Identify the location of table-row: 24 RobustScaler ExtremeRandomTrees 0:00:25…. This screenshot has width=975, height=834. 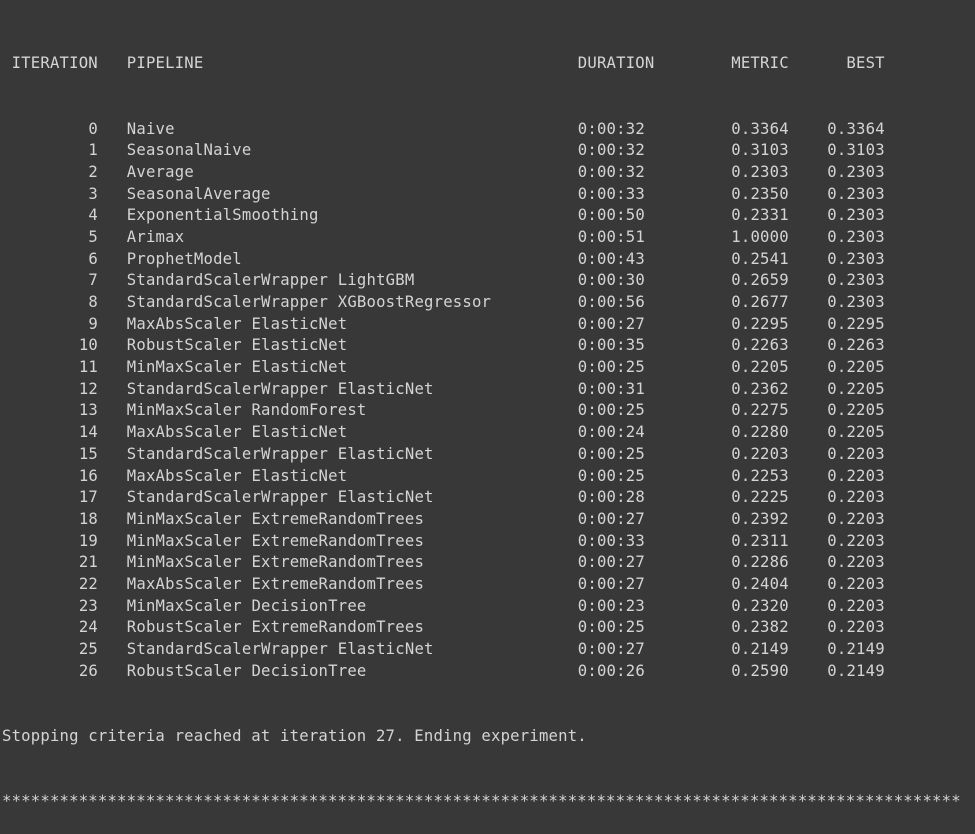
(488, 628).